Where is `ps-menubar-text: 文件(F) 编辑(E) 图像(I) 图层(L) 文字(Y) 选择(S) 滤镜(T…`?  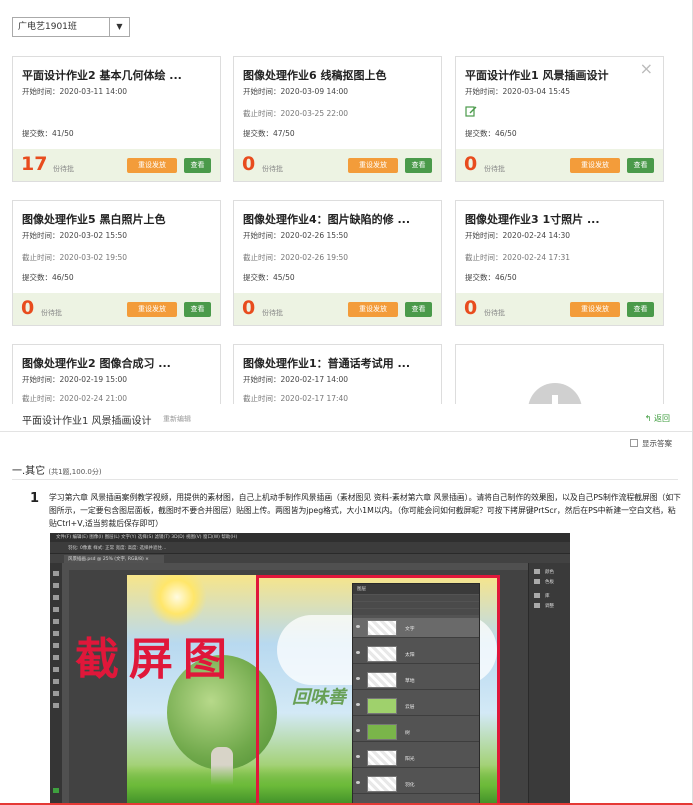
ps-menubar-text: 文件(F) 编辑(E) 图像(I) 图层(L) 文字(Y) 选择(S) 滤镜(T… is located at coordinates (147, 537).